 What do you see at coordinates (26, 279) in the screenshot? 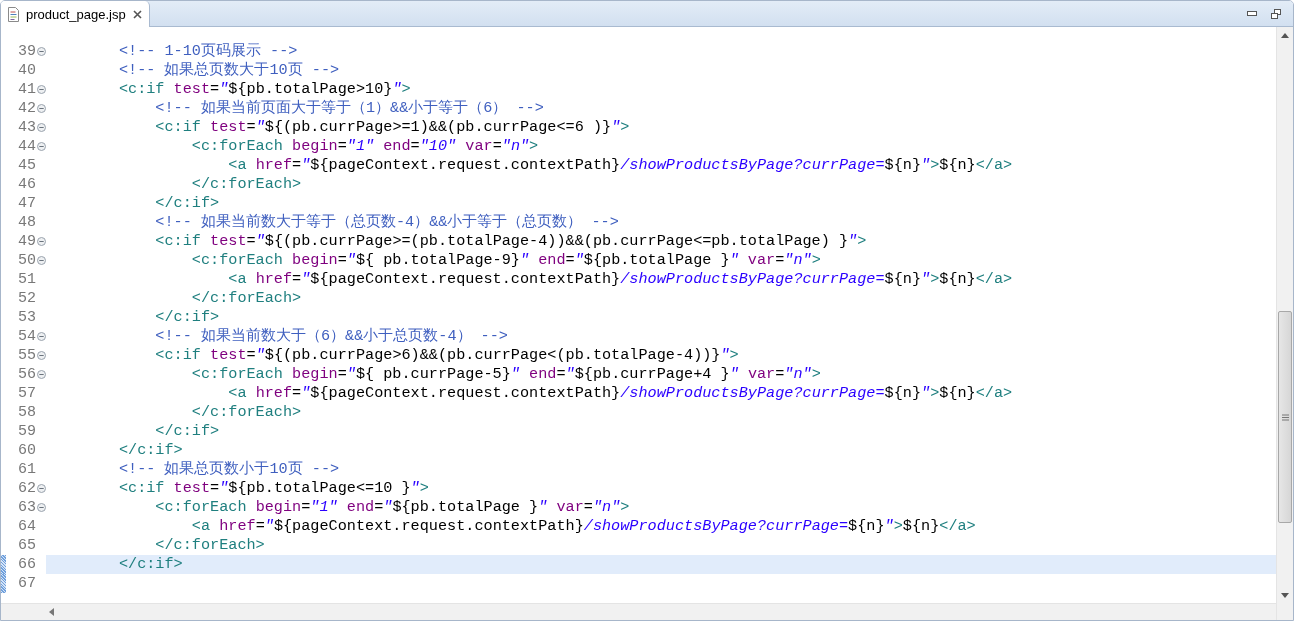
I see `line-number: 51` at bounding box center [26, 279].